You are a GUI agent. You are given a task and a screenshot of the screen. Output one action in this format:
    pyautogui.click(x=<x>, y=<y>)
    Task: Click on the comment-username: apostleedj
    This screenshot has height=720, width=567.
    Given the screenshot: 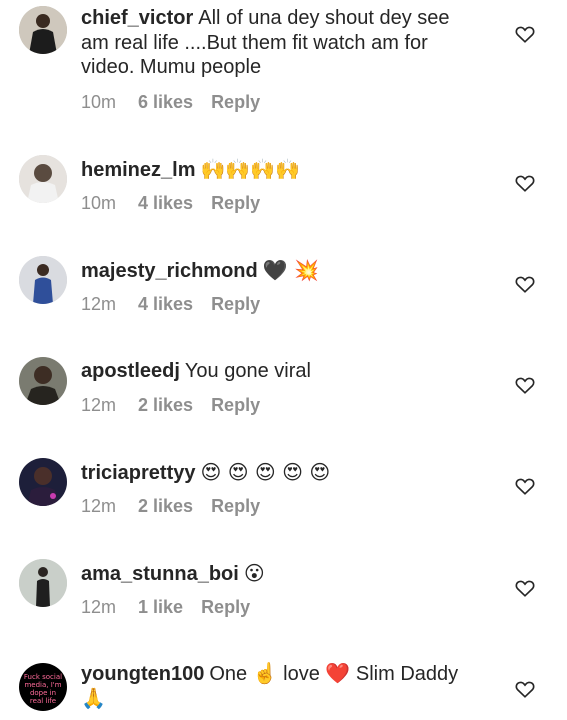 What is the action you would take?
    pyautogui.click(x=130, y=371)
    